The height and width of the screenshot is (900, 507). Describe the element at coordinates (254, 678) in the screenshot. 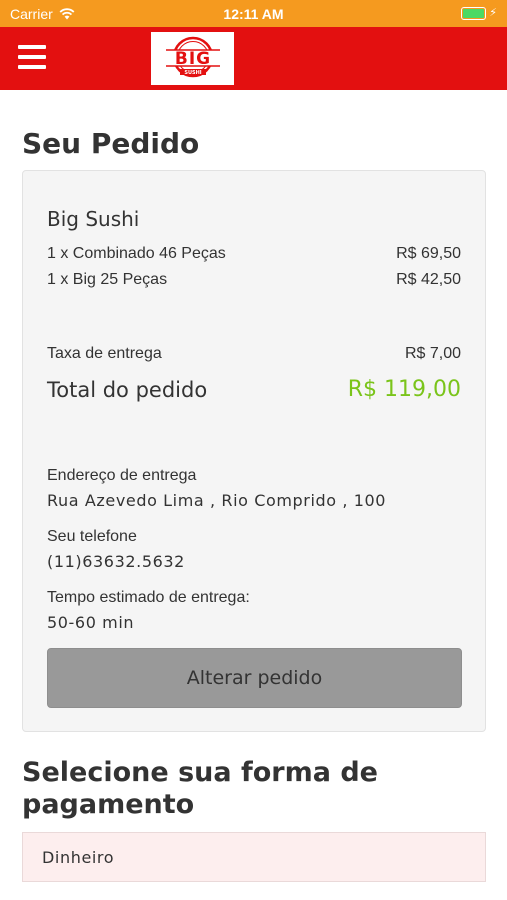

I see `change-order-button: Alterar pedido` at that location.